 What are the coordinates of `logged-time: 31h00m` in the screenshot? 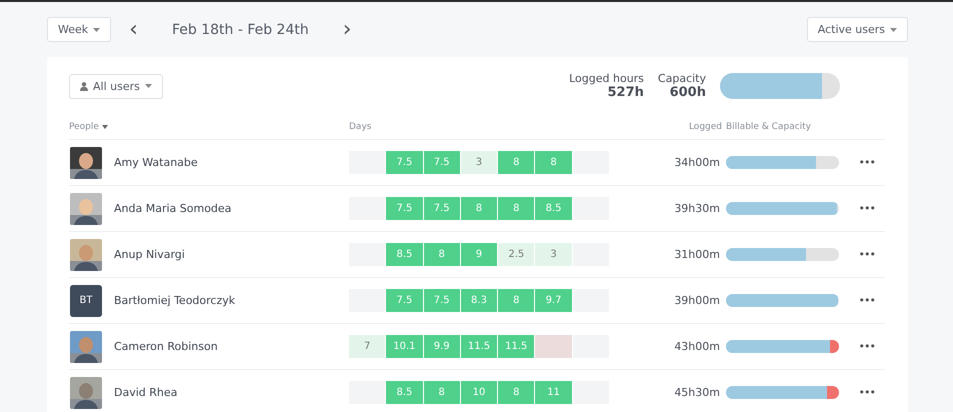 It's located at (697, 254).